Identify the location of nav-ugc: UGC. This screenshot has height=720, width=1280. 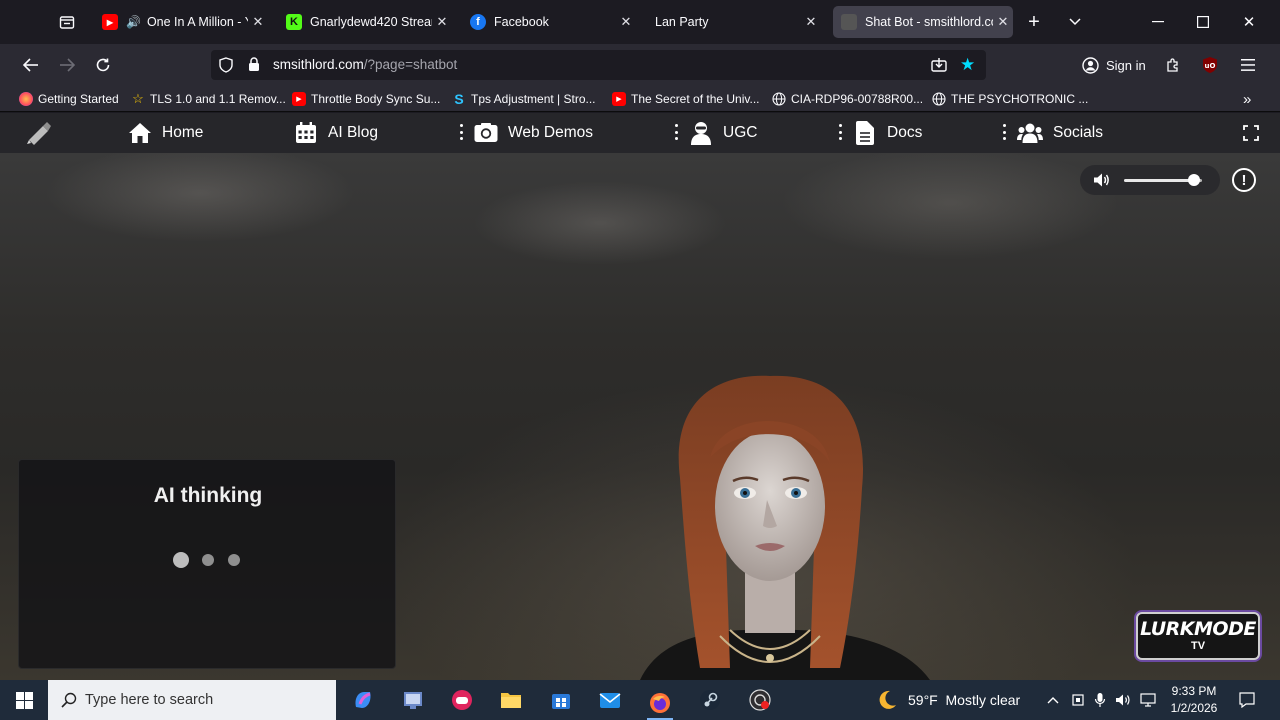
(723, 133).